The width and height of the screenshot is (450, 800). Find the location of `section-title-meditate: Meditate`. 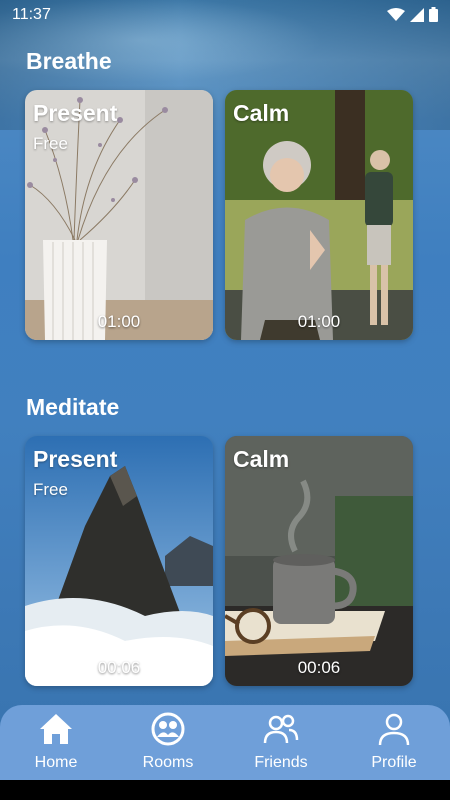

section-title-meditate: Meditate is located at coordinates (73, 407).